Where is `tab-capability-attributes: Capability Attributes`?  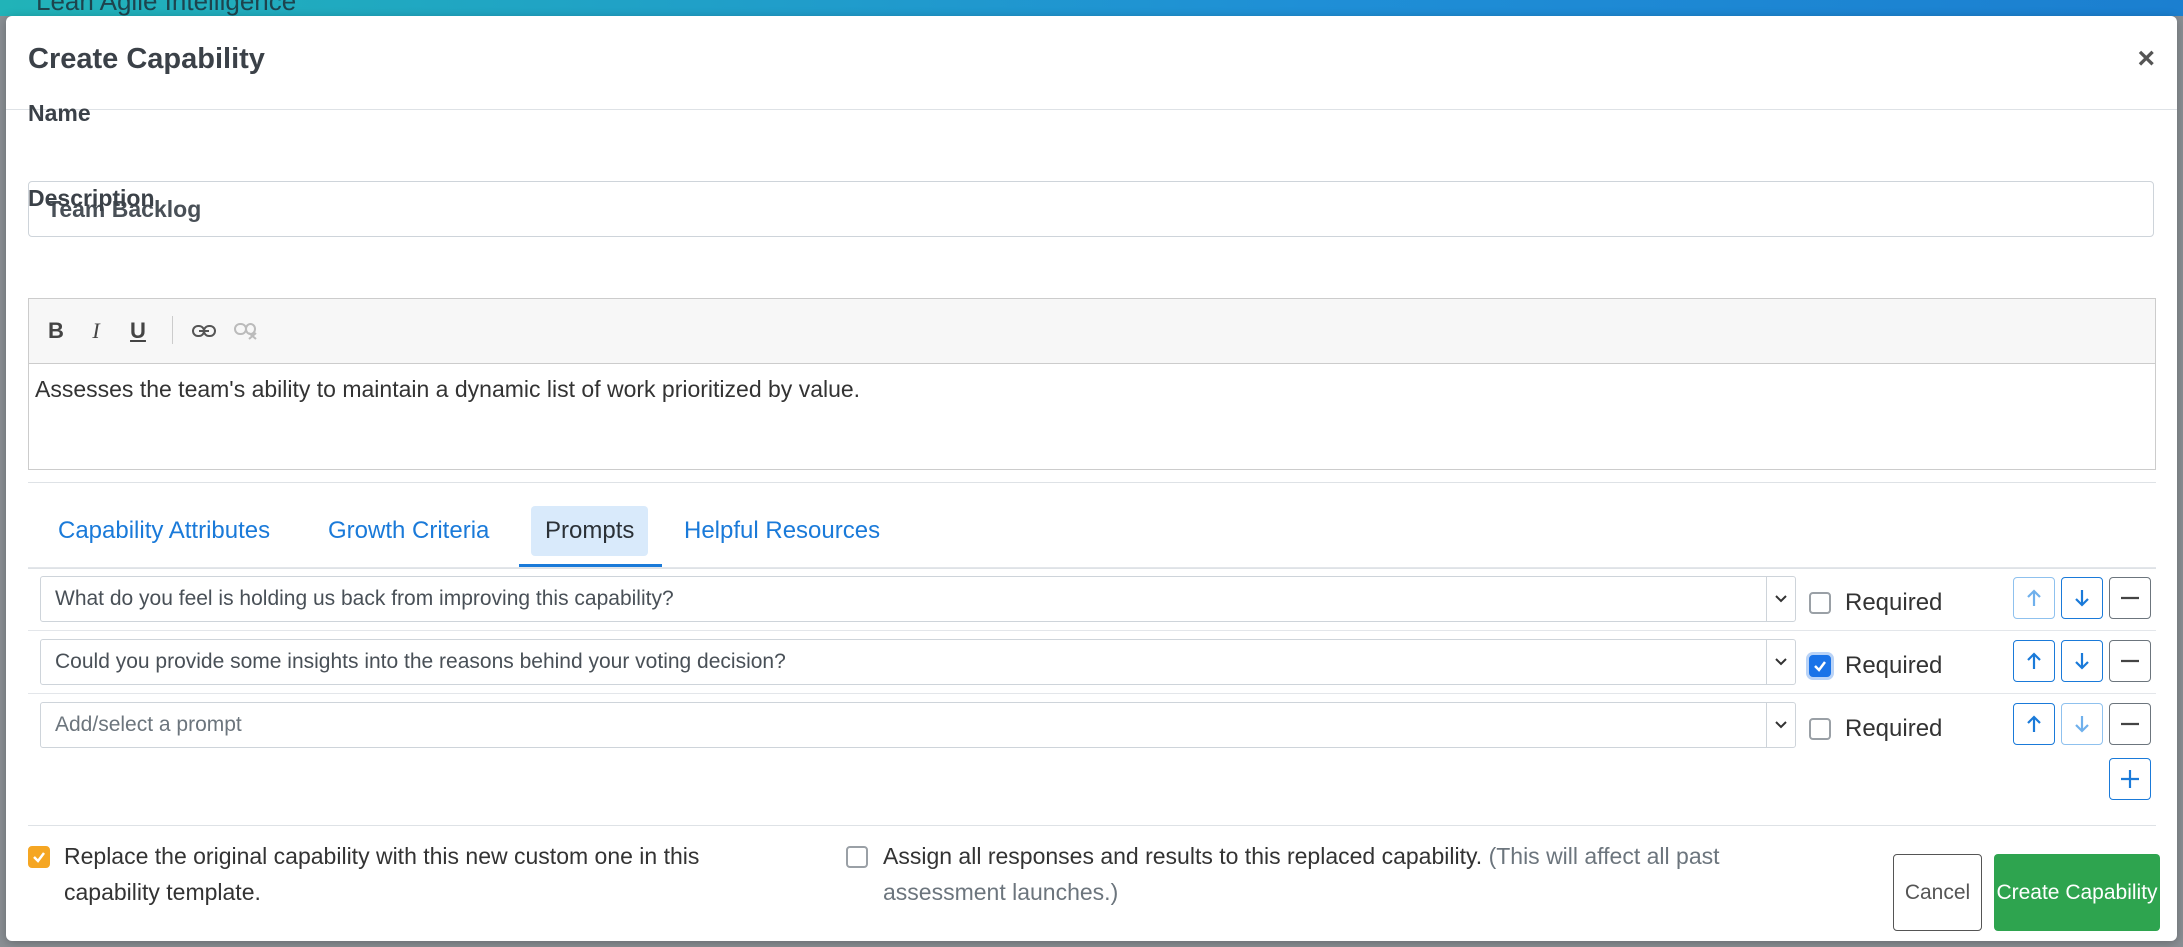 tab-capability-attributes: Capability Attributes is located at coordinates (164, 531).